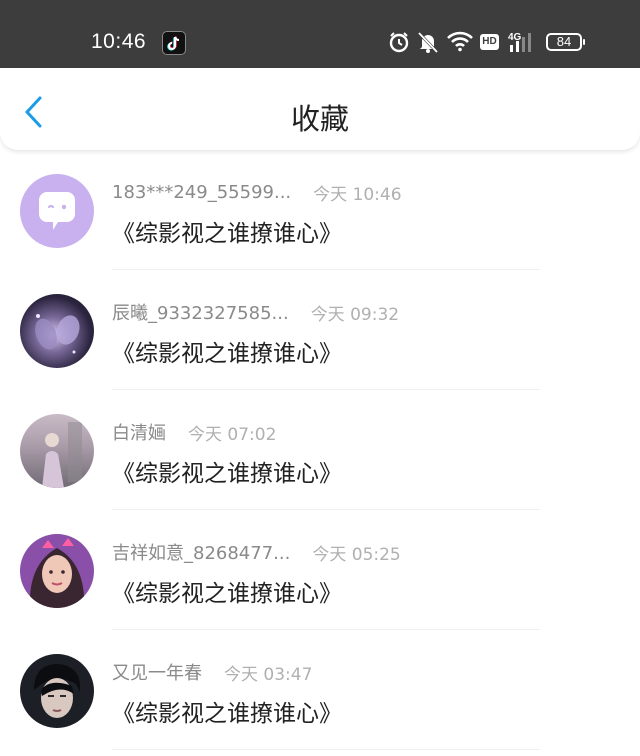 The image size is (640, 756). I want to click on meta-row: 吉祥如意_8268477... 今天 05:25, so click(256, 552).